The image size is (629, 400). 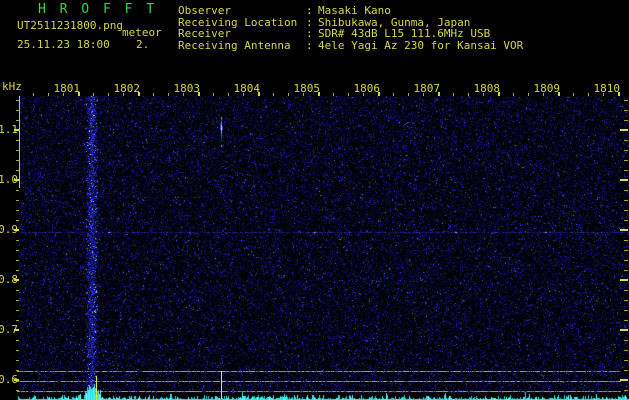 What do you see at coordinates (307, 88) in the screenshot?
I see `x-tick-label: 1805` at bounding box center [307, 88].